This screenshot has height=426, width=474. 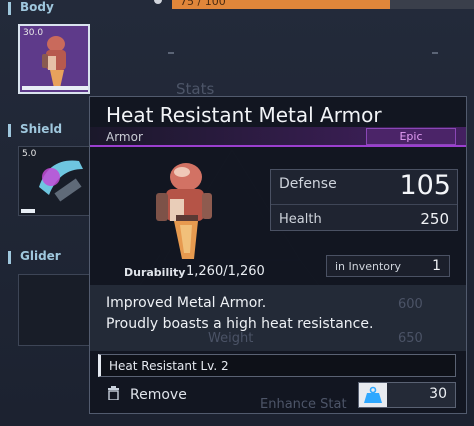 I want to click on item-title: Heat Resistant Metal Armor, so click(x=244, y=115).